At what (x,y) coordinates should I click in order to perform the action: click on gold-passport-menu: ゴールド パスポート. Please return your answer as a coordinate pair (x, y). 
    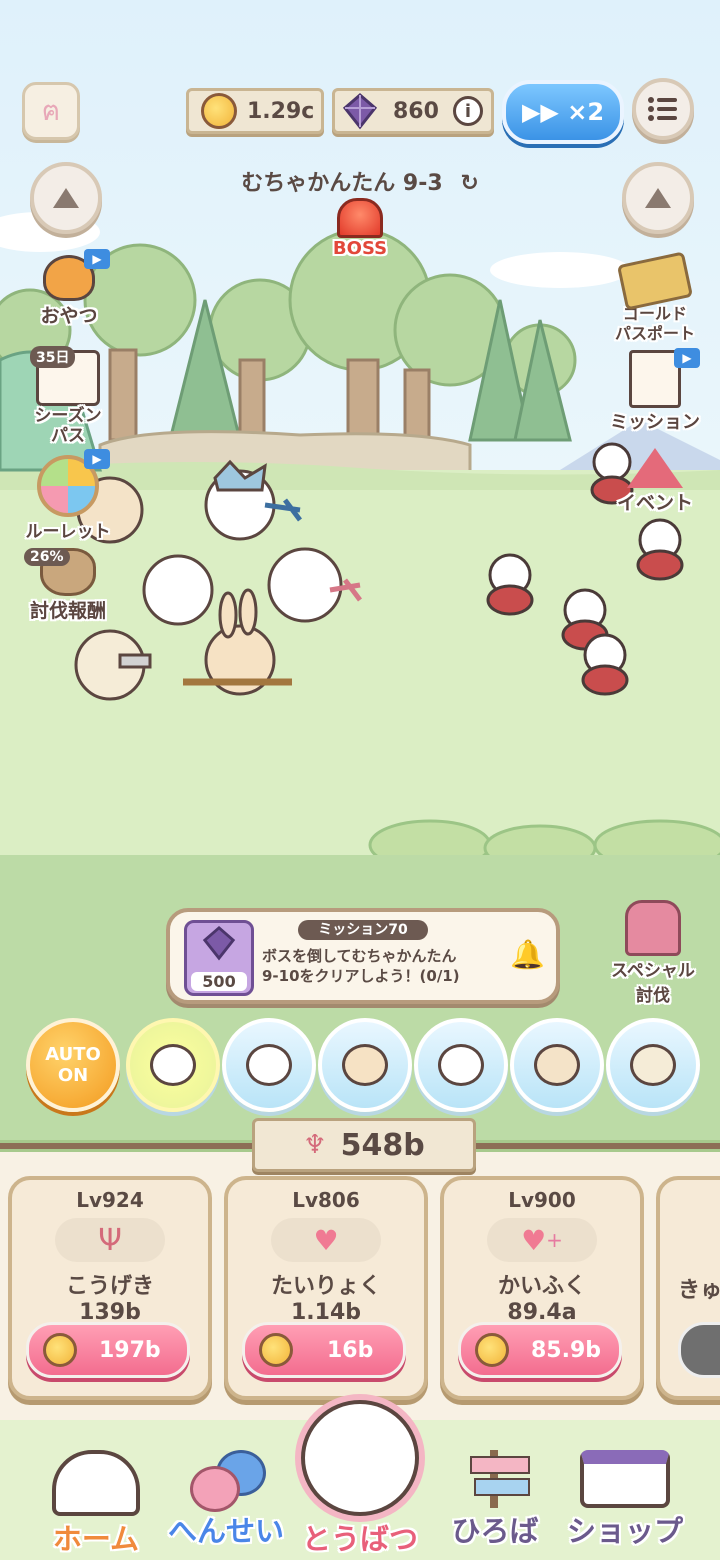
    Looking at the image, I should click on (655, 297).